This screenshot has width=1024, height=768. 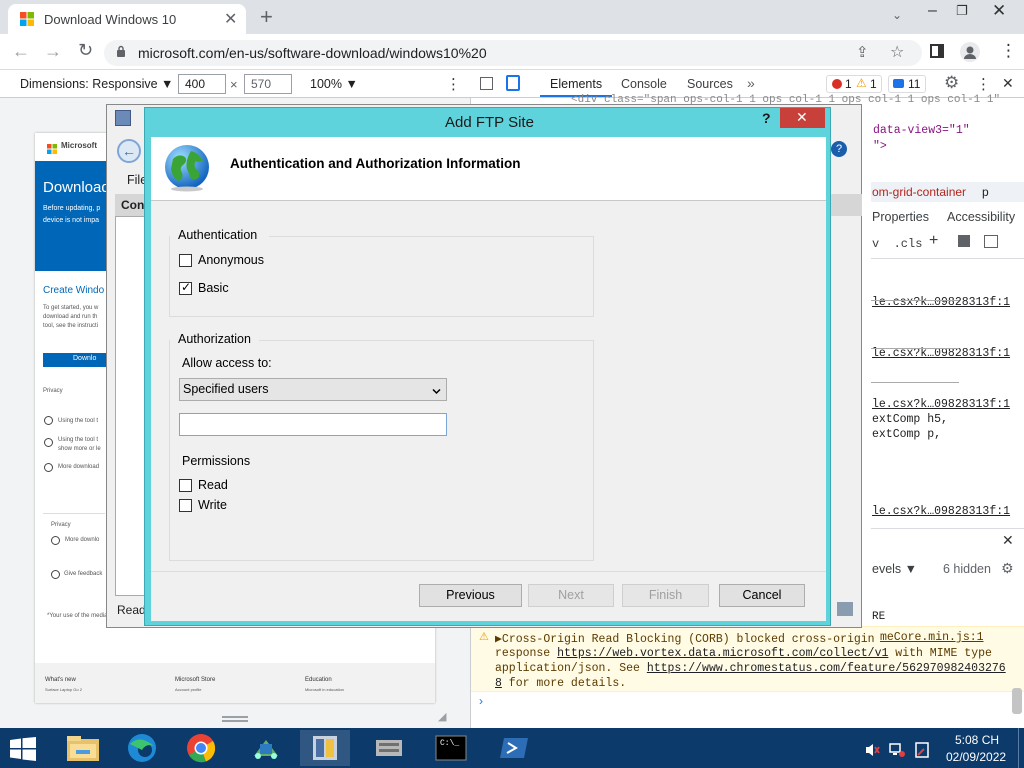 What do you see at coordinates (802, 118) in the screenshot?
I see `close-button: ✕` at bounding box center [802, 118].